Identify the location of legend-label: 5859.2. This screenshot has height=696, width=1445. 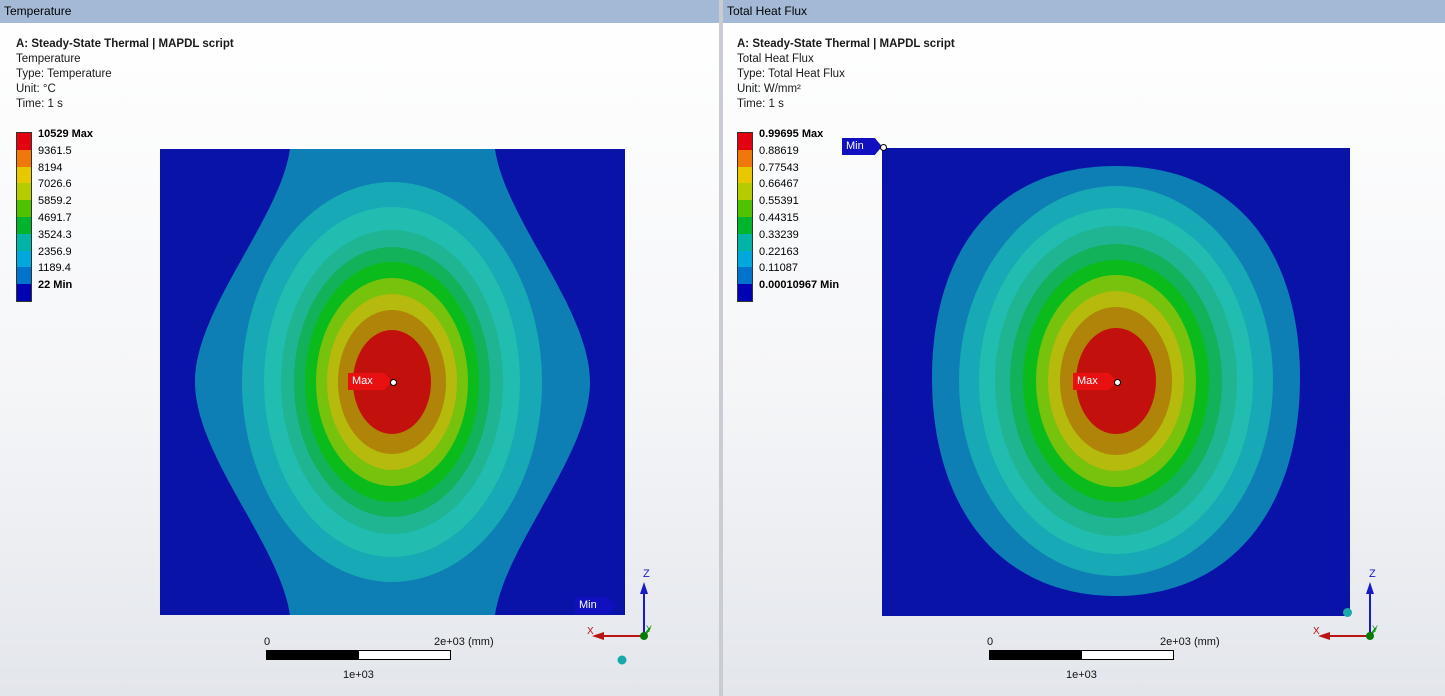
(55, 201).